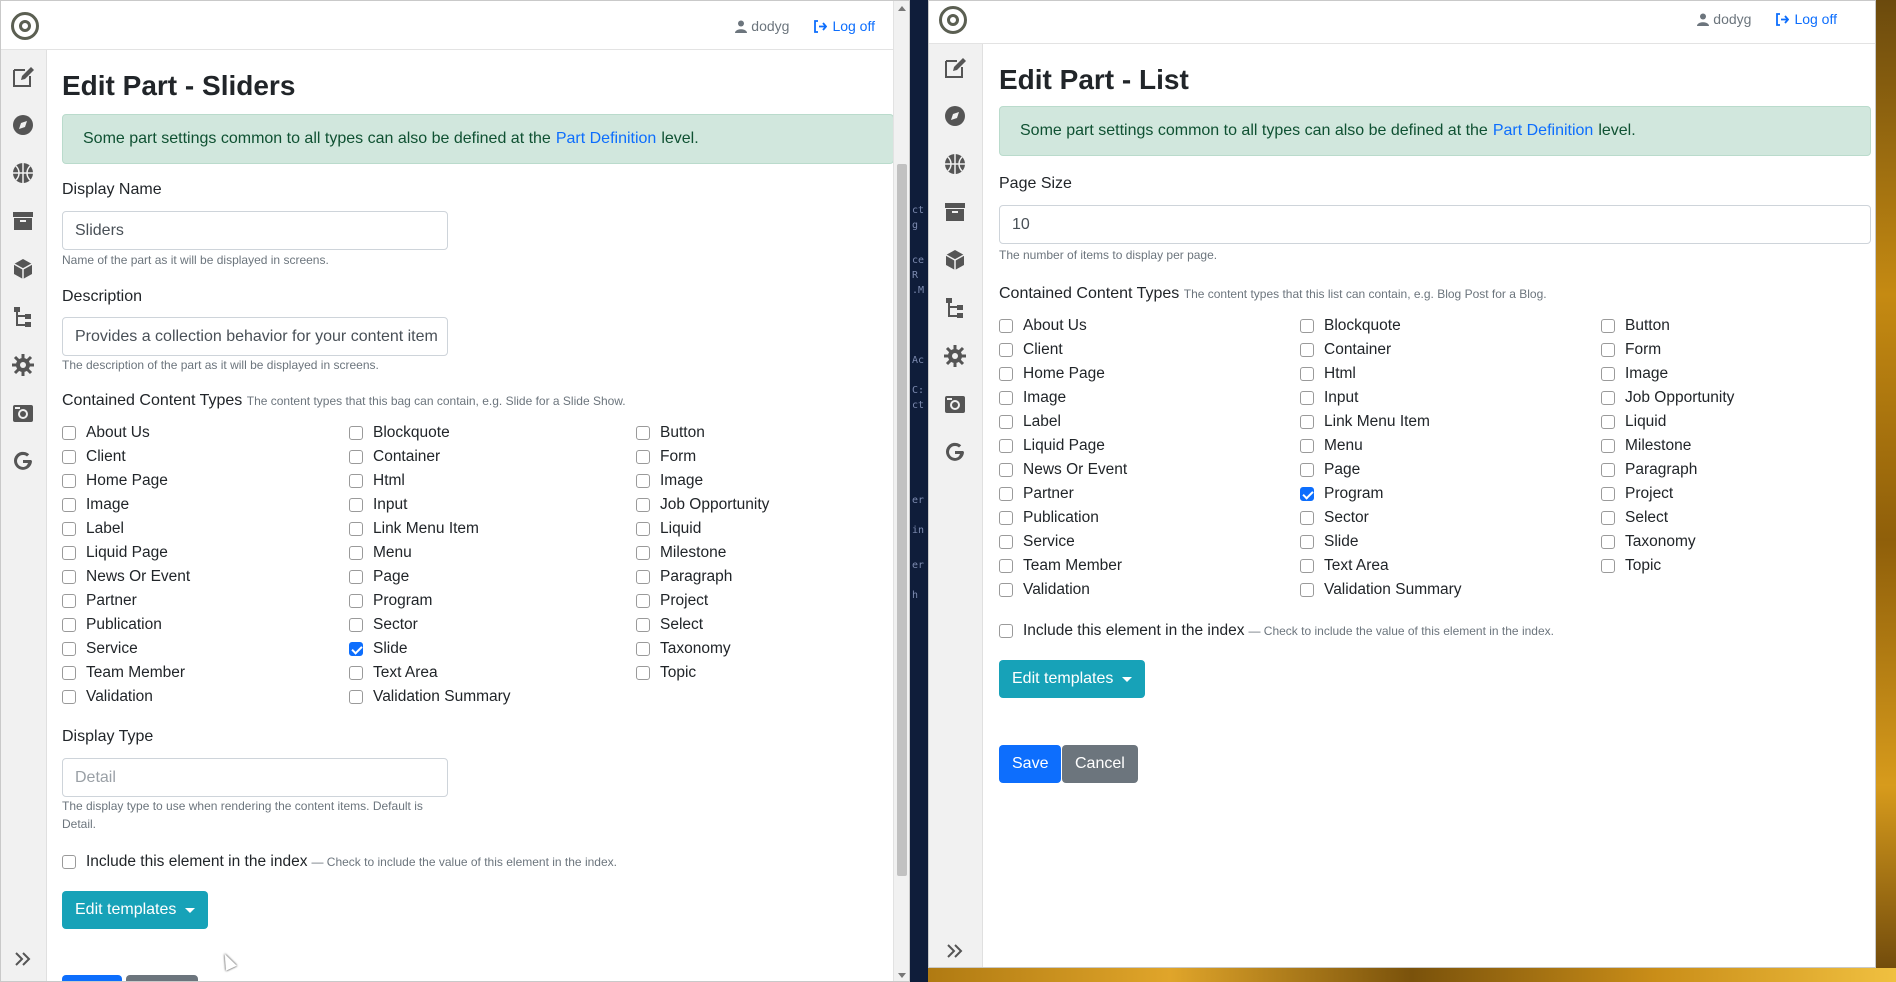 This screenshot has width=1896, height=982. Describe the element at coordinates (1031, 350) in the screenshot. I see `content-type-checkbox-row: Client` at that location.